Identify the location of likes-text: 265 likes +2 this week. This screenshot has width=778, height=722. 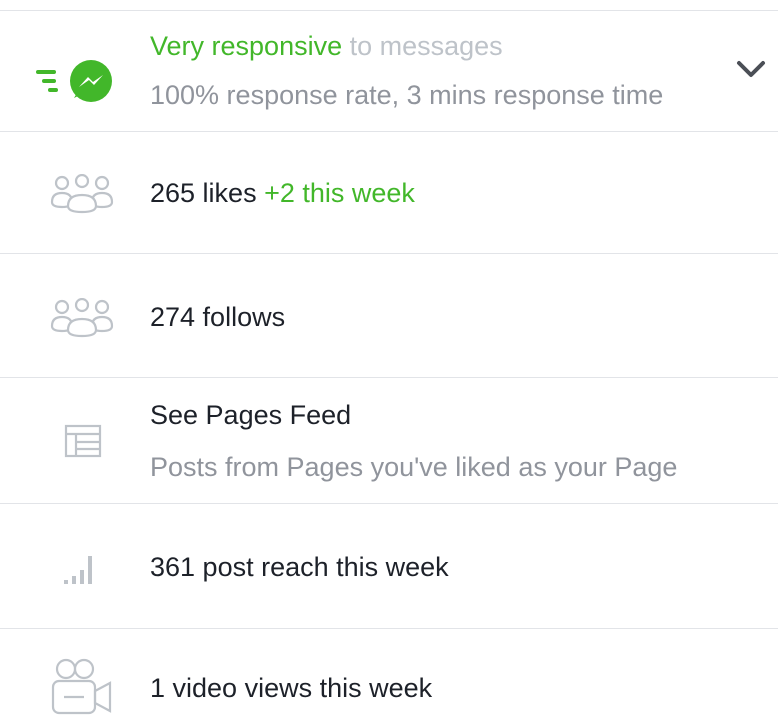
(282, 193).